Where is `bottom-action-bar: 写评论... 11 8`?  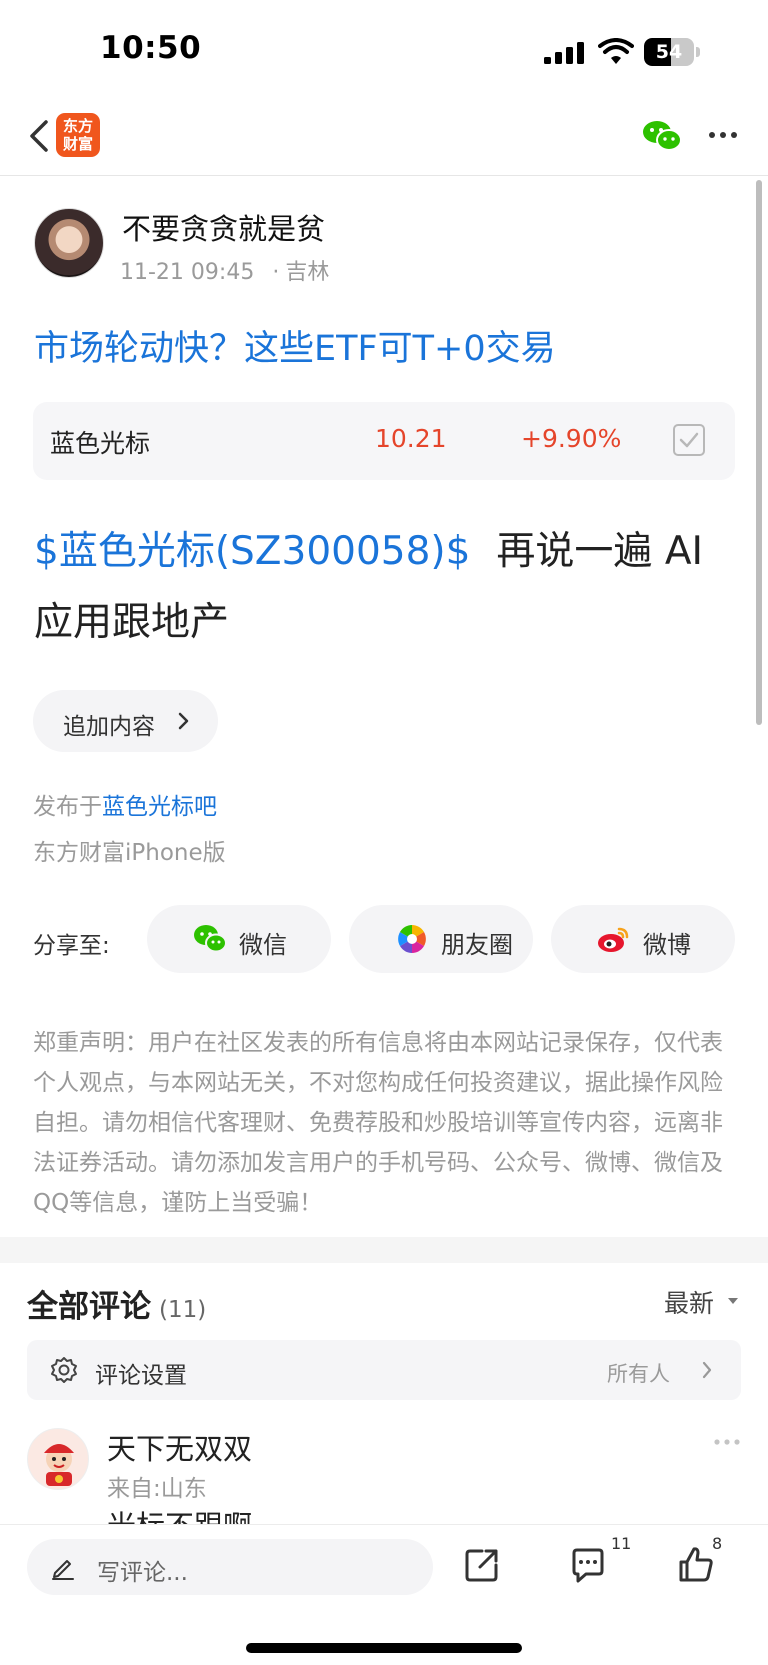
bottom-action-bar: 写评论... 11 8 is located at coordinates (384, 1594).